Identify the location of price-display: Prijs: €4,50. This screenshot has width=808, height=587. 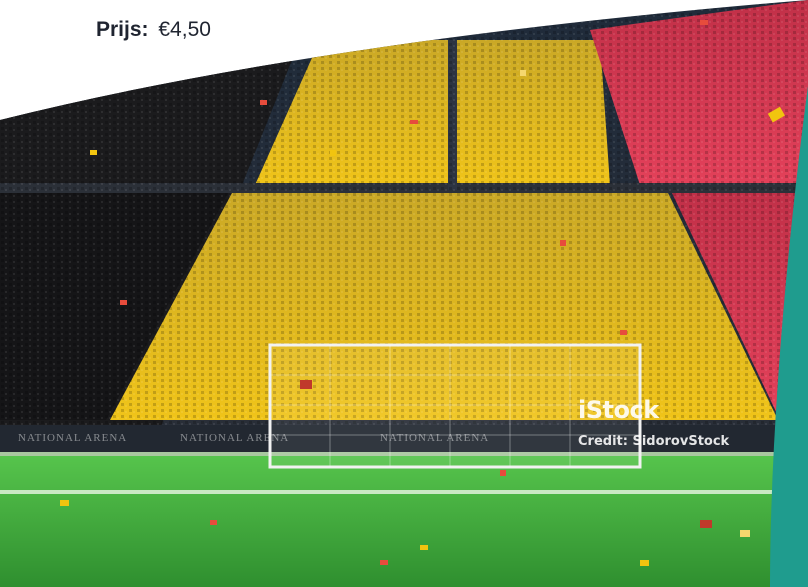
(153, 30).